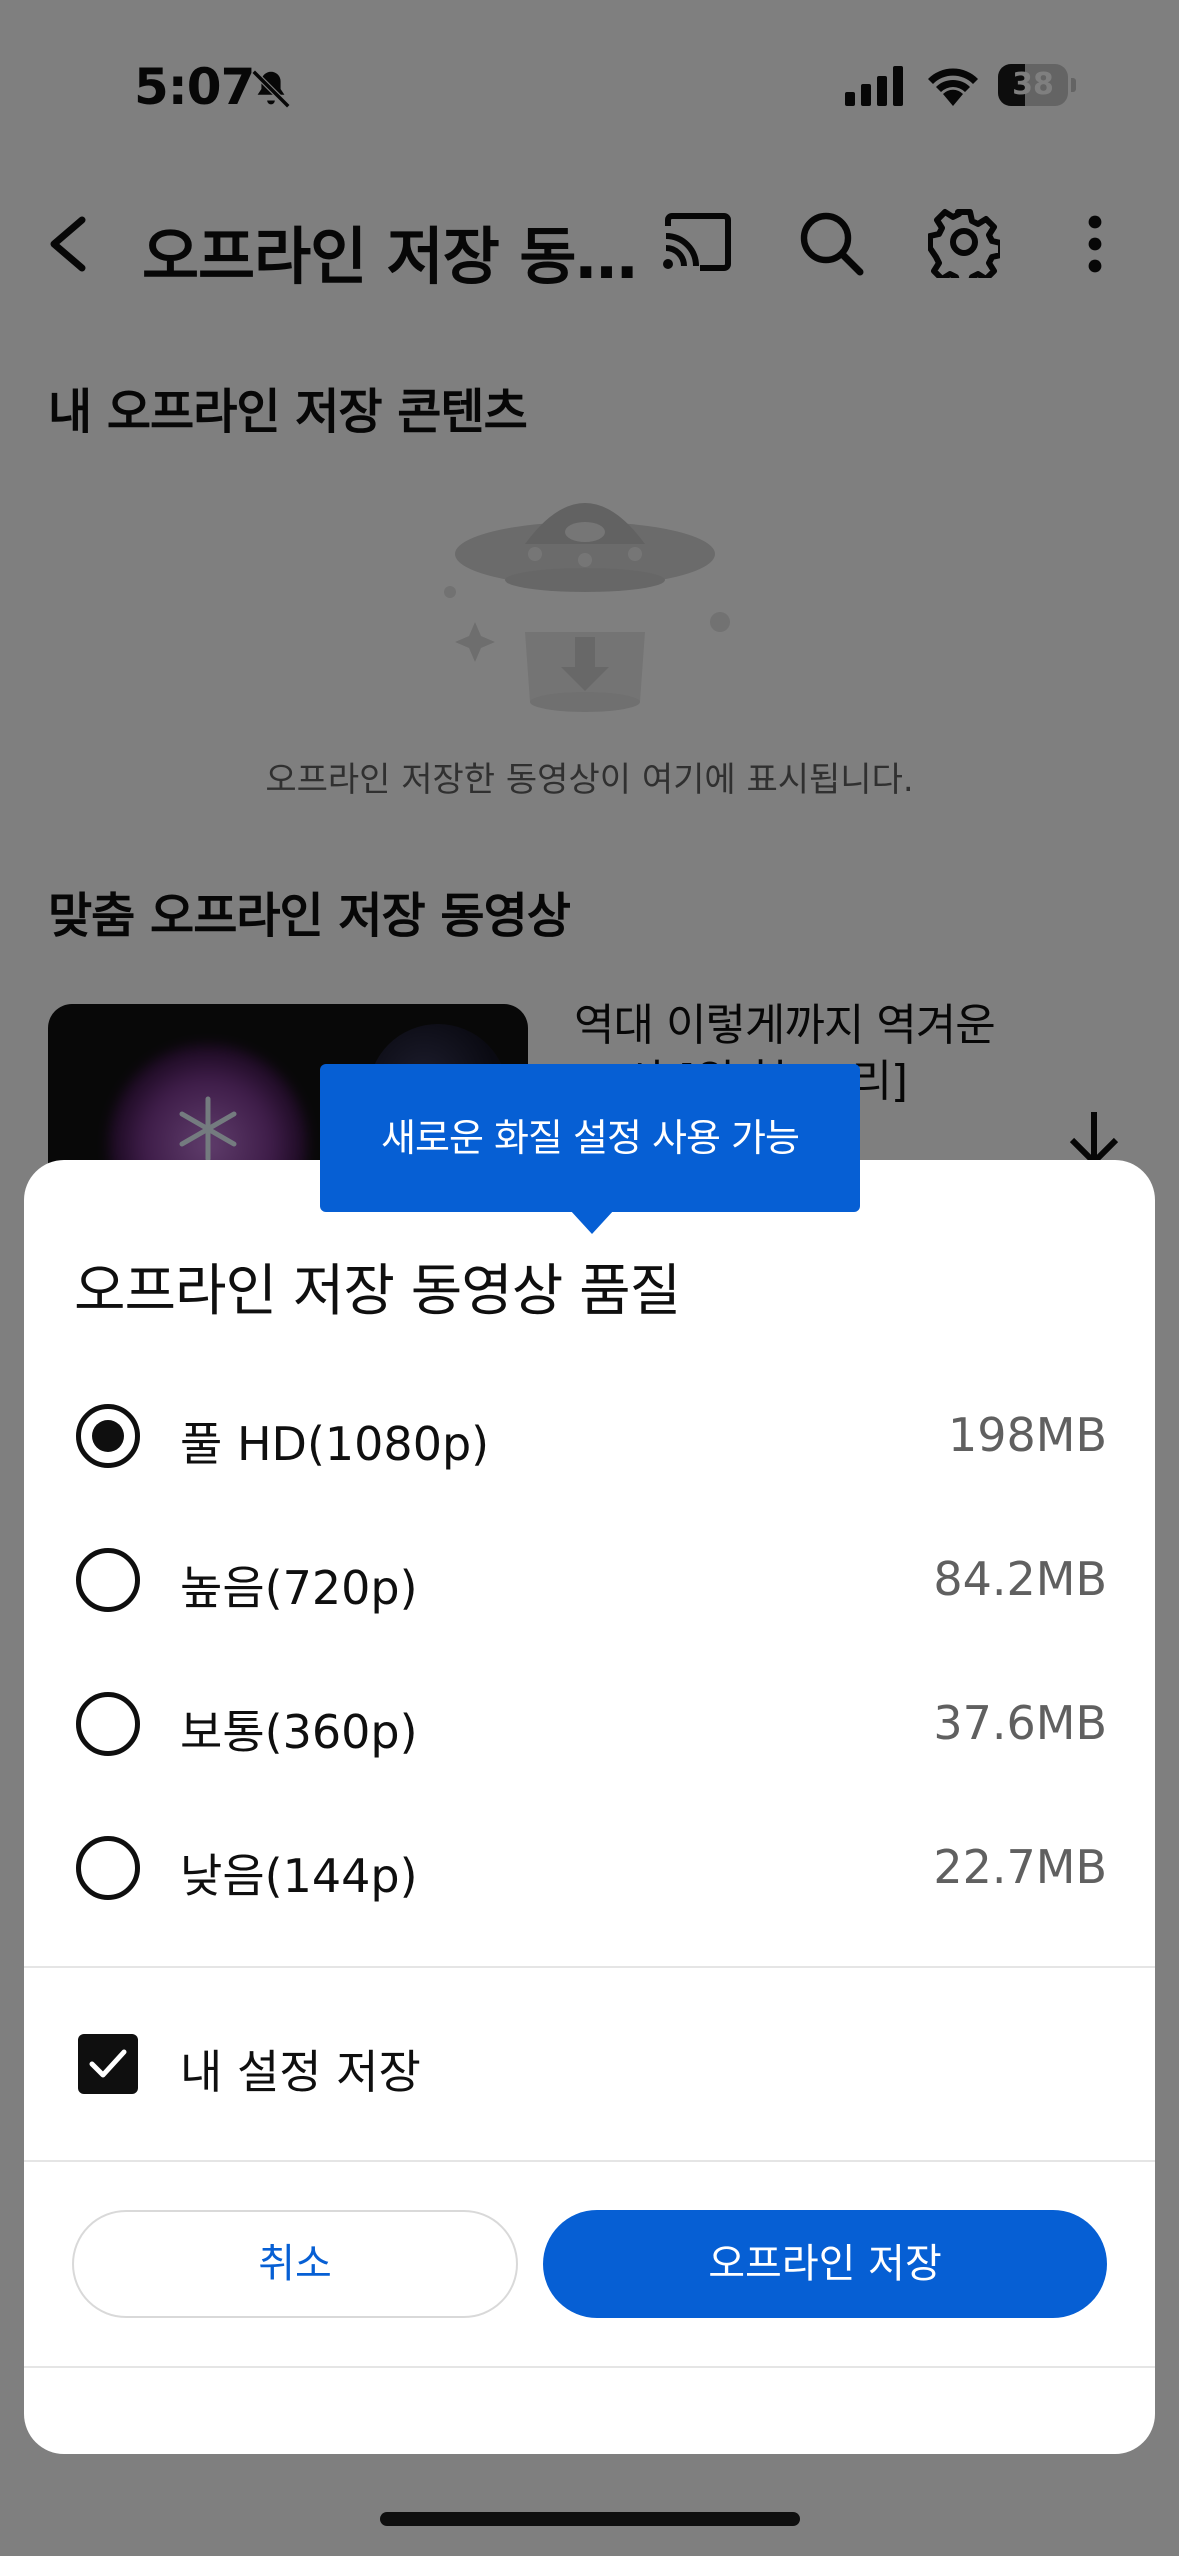  I want to click on option-size: 22.7MB, so click(1020, 1867).